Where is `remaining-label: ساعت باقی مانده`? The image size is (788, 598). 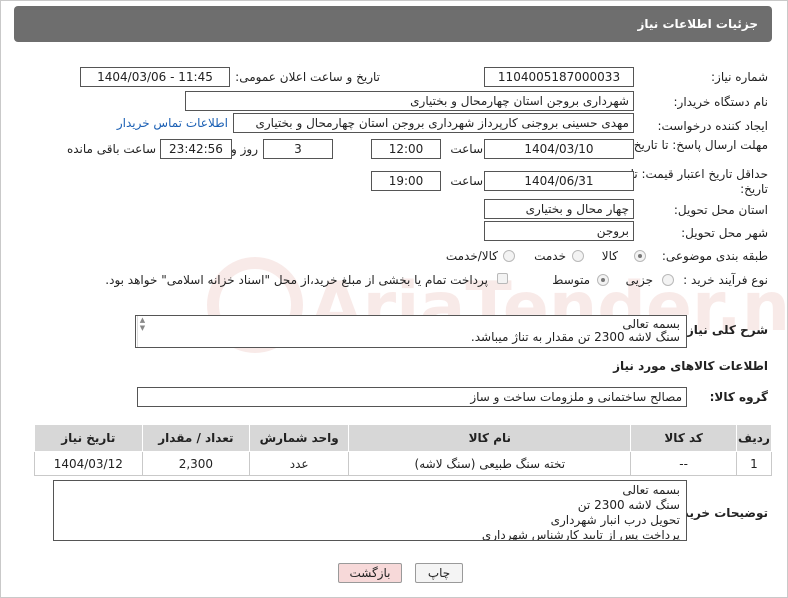
remaining-label: ساعت باقی مانده is located at coordinates (111, 149).